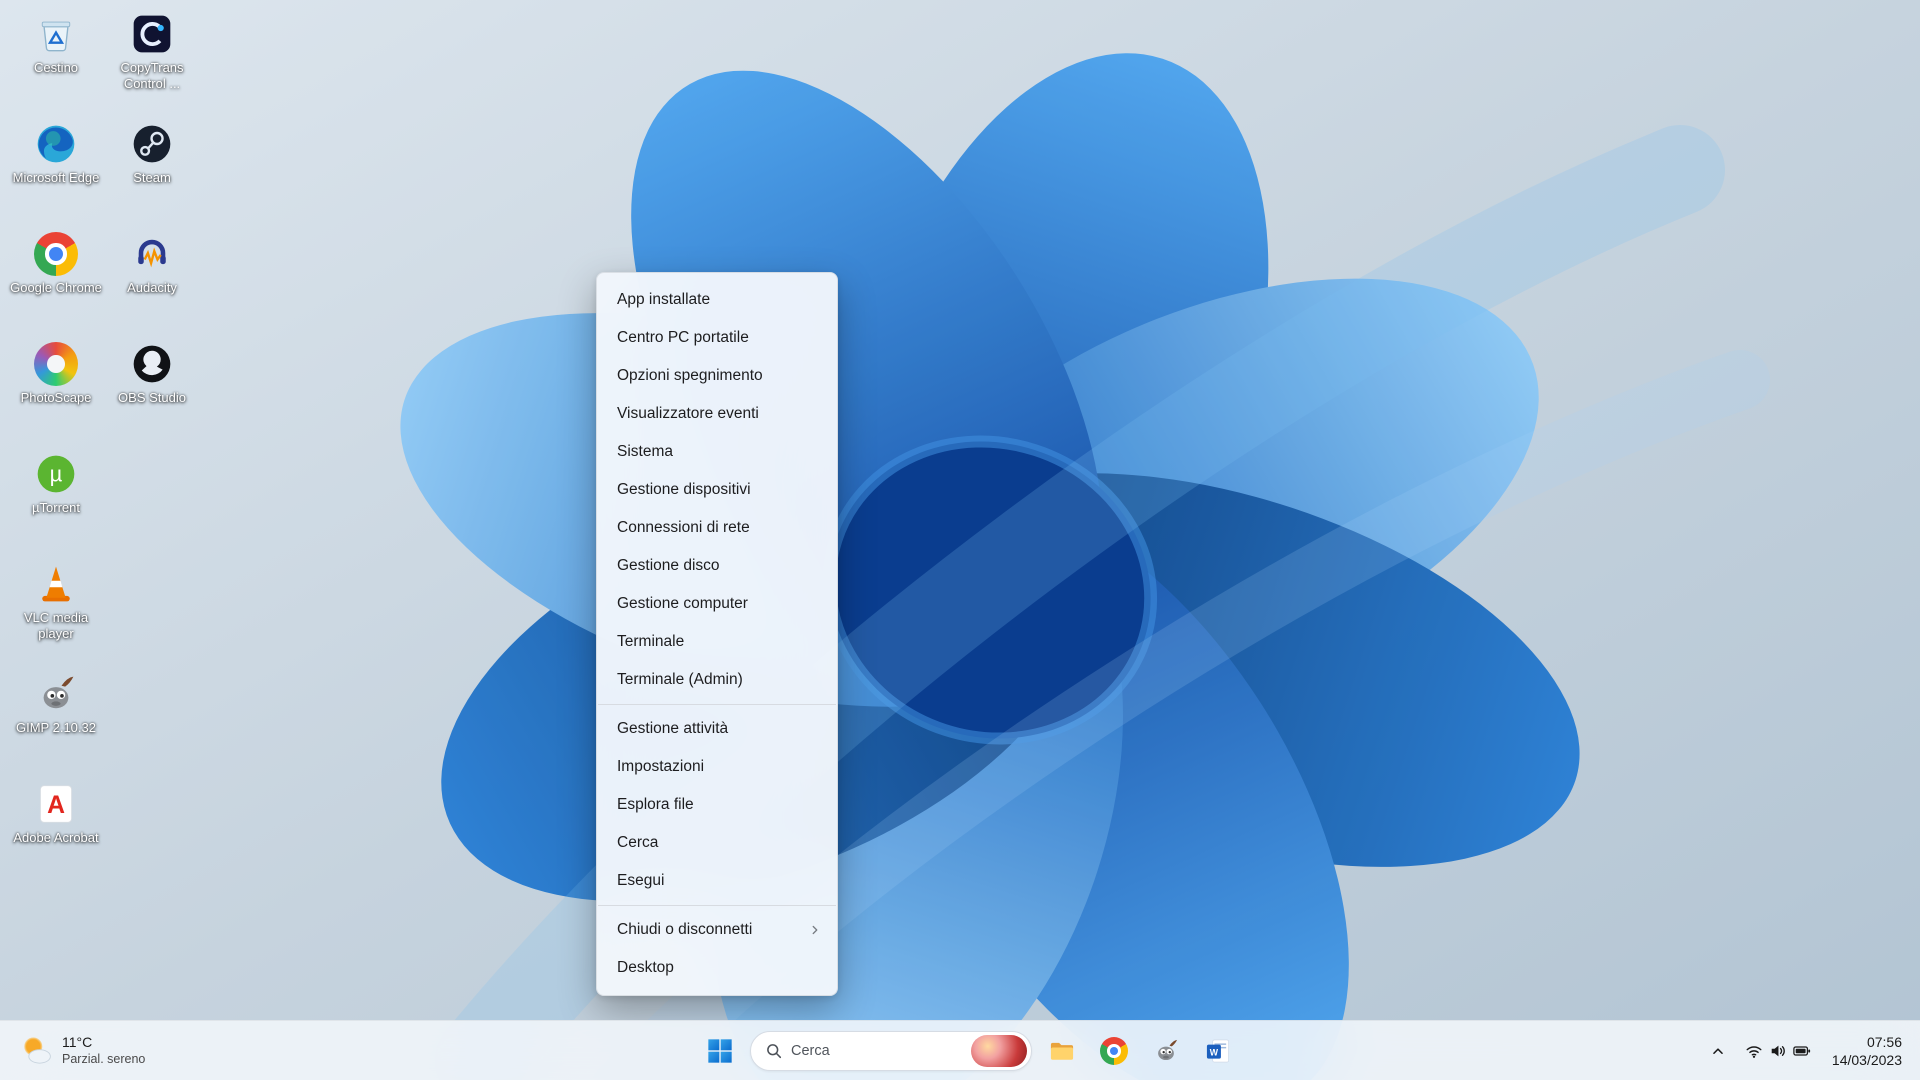  Describe the element at coordinates (152, 254) in the screenshot. I see `audacity-icon` at that location.